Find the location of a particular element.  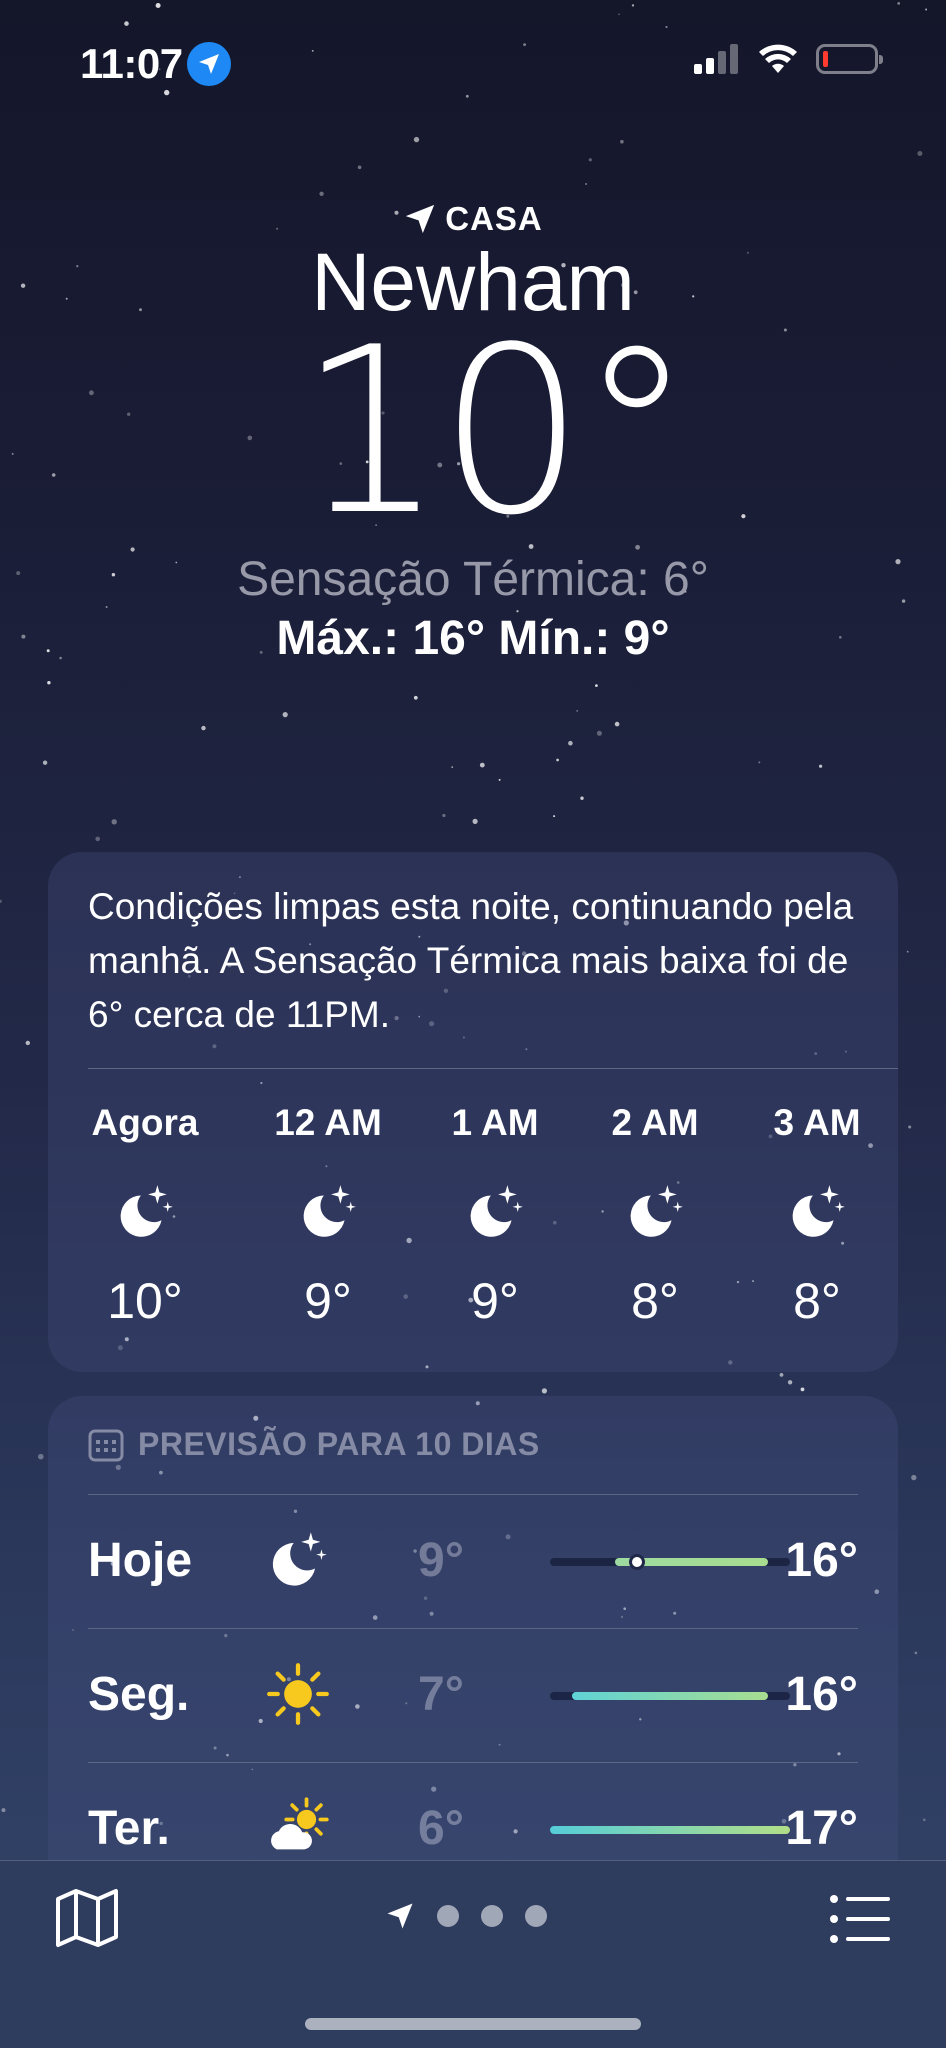

high-low: Máx.: 16° Mín.: 9° is located at coordinates (473, 639).